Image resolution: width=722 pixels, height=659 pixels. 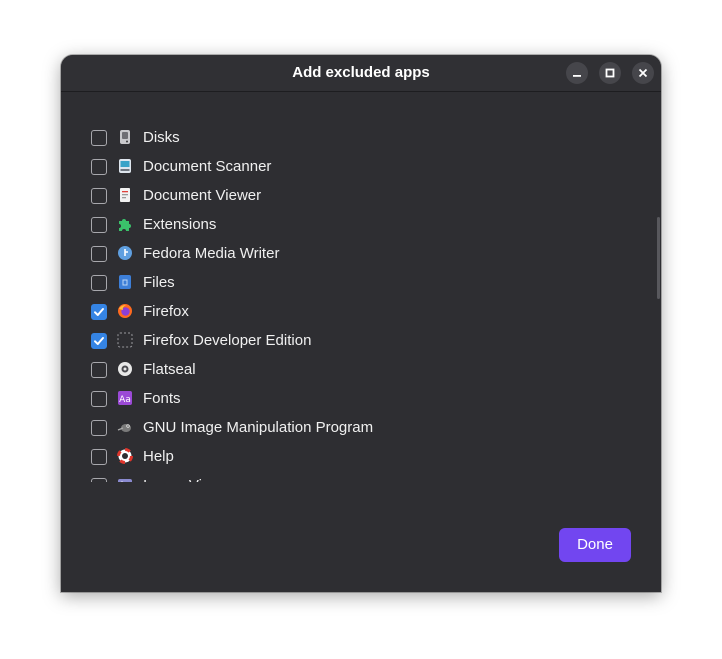 I want to click on app-label: GNU Image Manipulation Program, so click(x=258, y=427).